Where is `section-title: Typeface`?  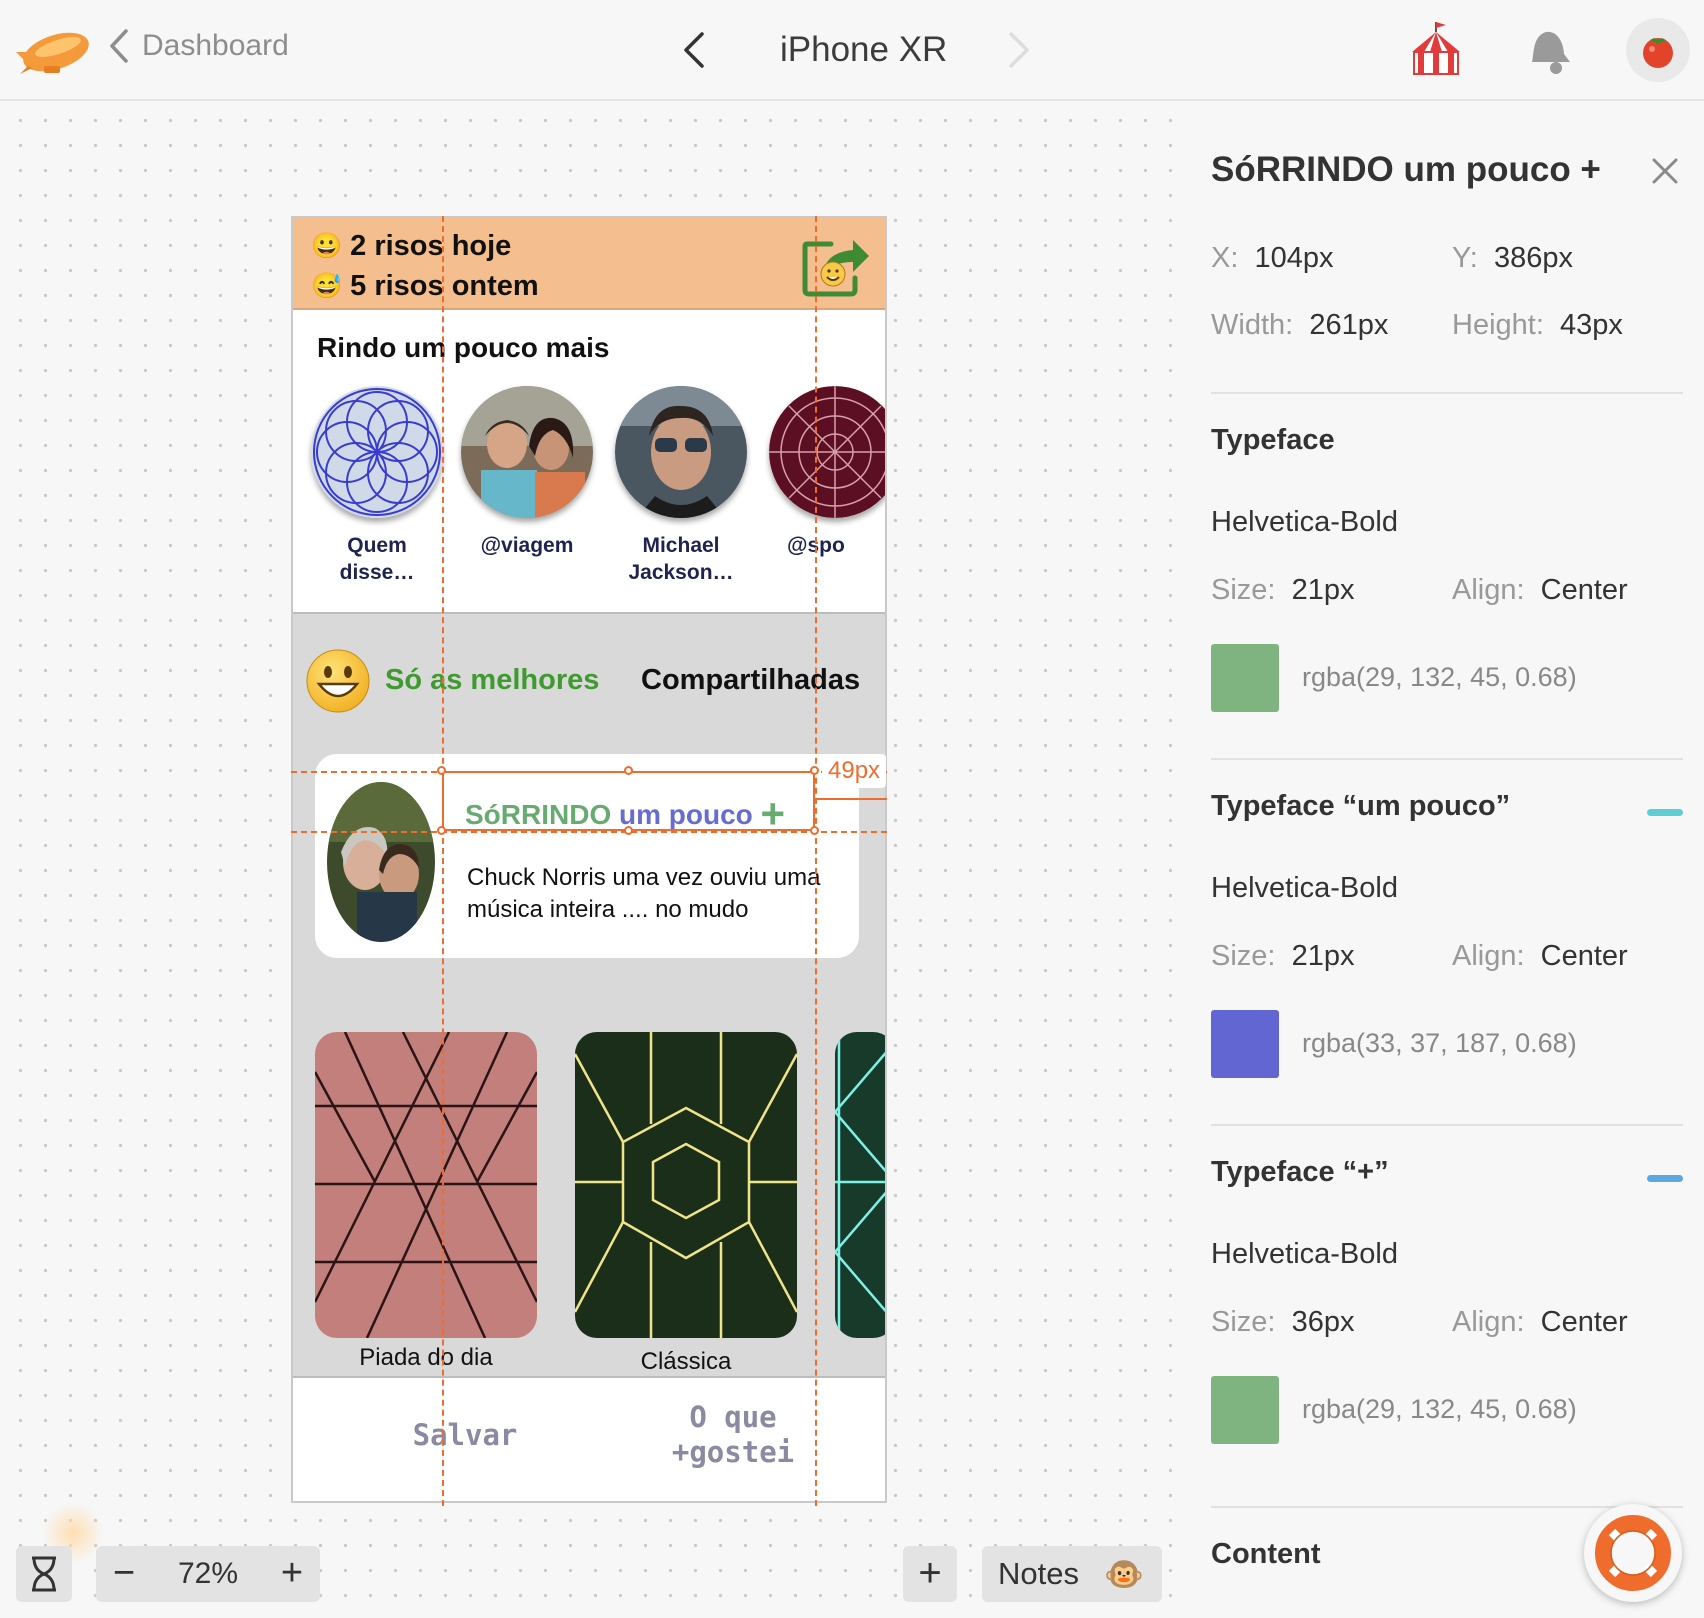
section-title: Typeface is located at coordinates (1273, 440).